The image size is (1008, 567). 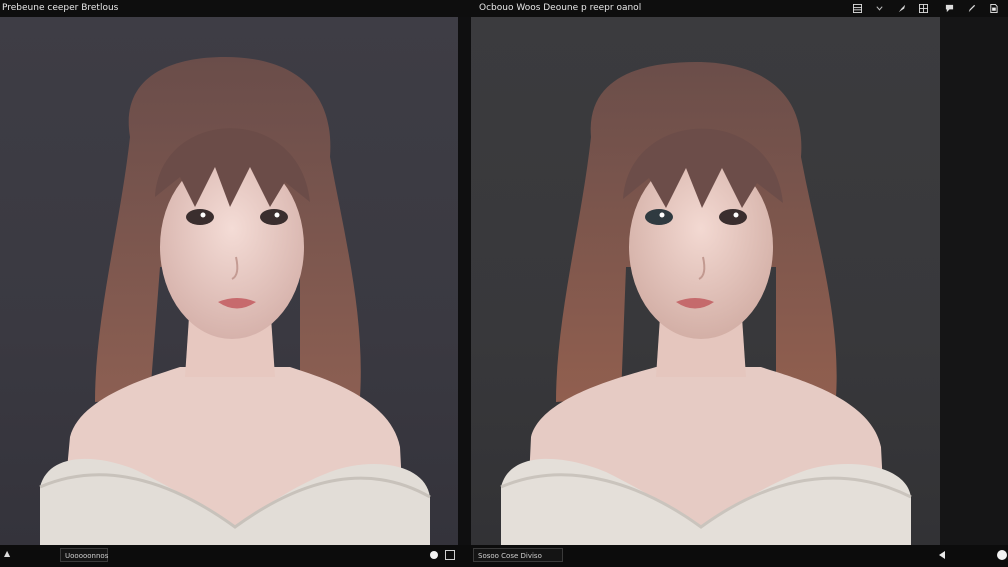 What do you see at coordinates (7, 553) in the screenshot?
I see `collapse-up-icon: ▲` at bounding box center [7, 553].